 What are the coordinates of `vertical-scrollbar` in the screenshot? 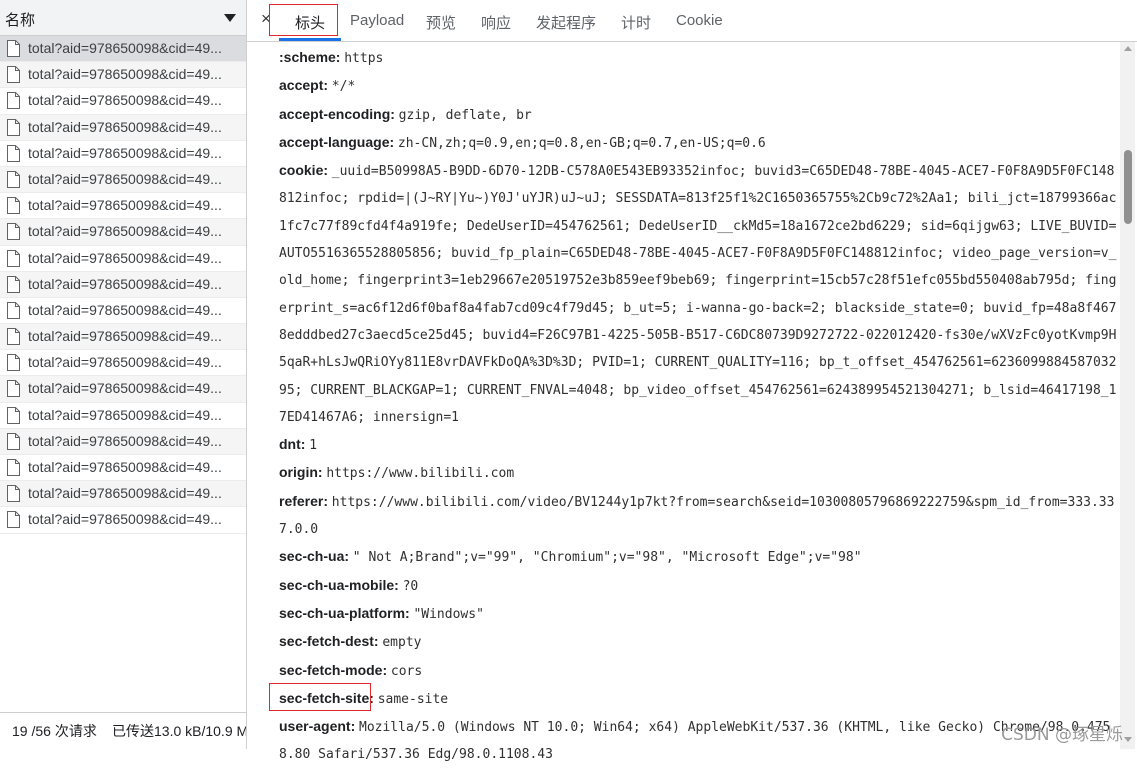 It's located at (1127, 395).